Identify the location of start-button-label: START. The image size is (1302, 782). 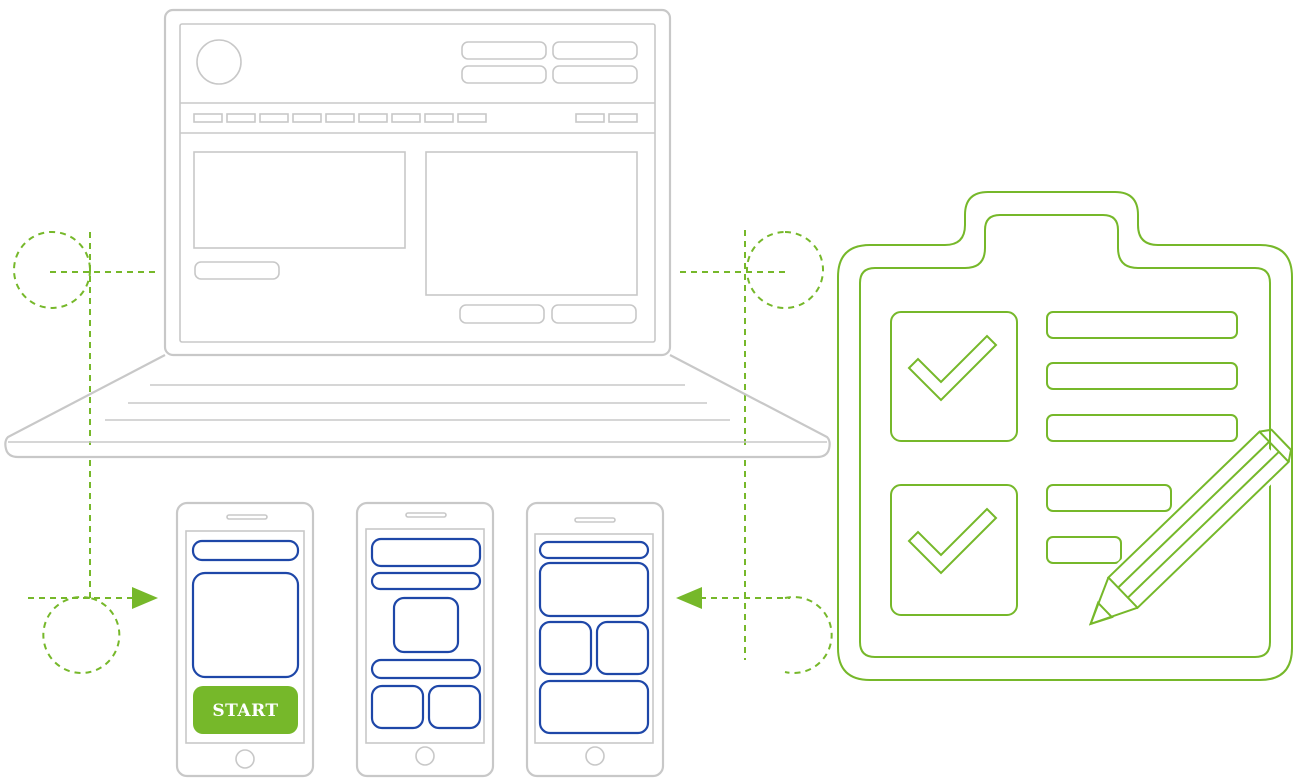
(245, 711).